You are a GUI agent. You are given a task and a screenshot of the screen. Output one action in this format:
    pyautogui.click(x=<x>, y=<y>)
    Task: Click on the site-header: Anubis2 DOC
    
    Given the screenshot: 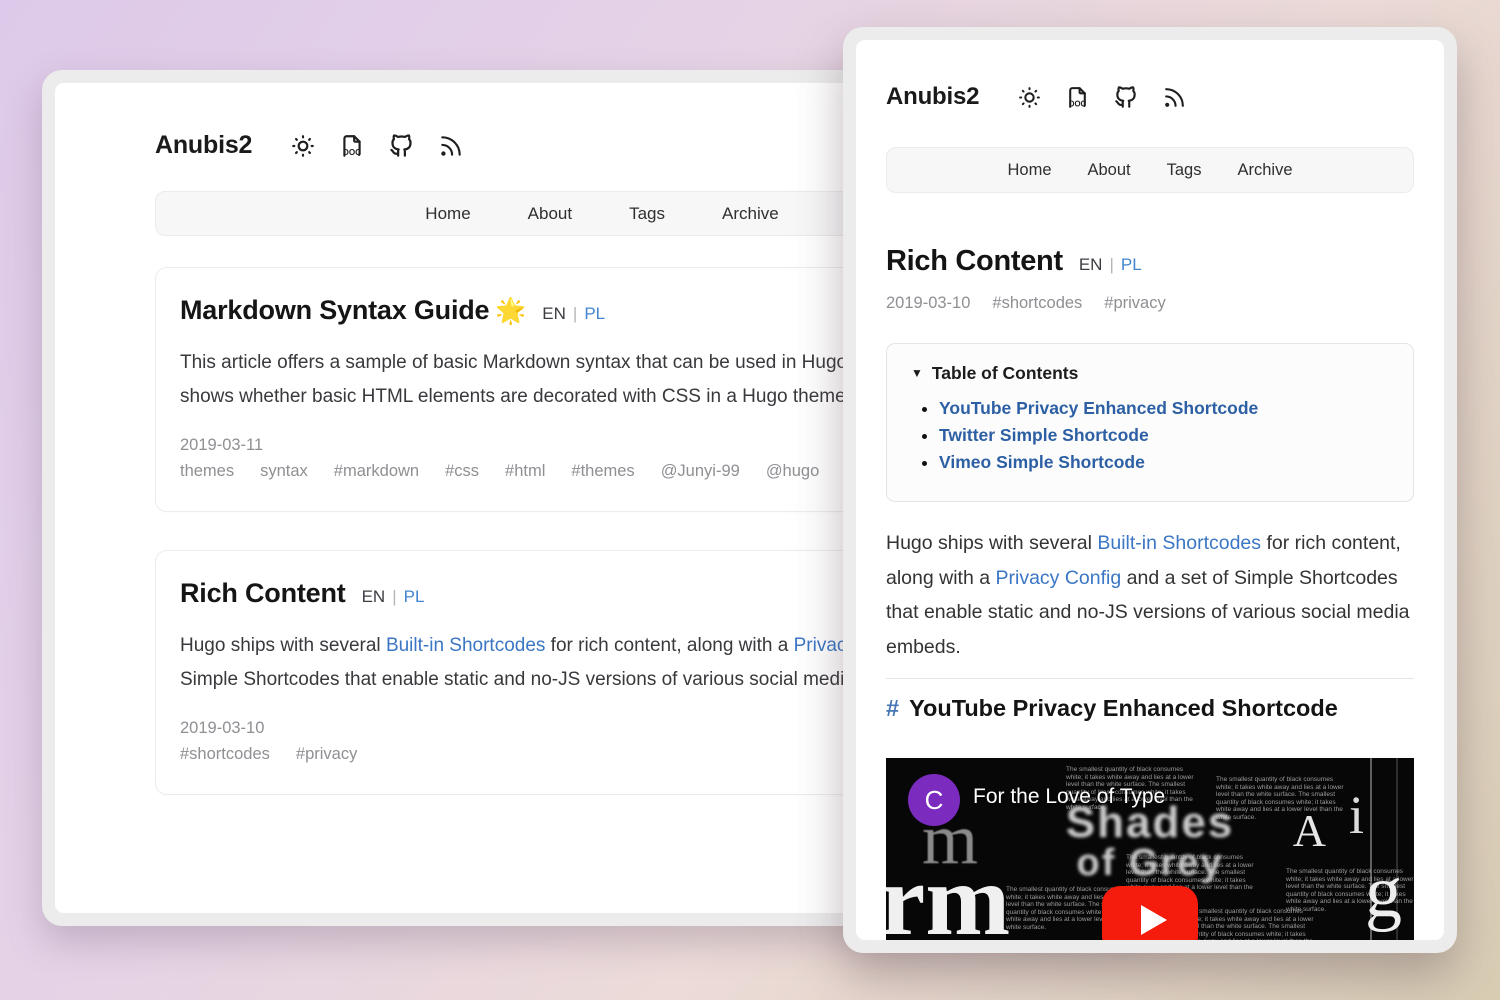 What is the action you would take?
    pyautogui.click(x=1150, y=97)
    